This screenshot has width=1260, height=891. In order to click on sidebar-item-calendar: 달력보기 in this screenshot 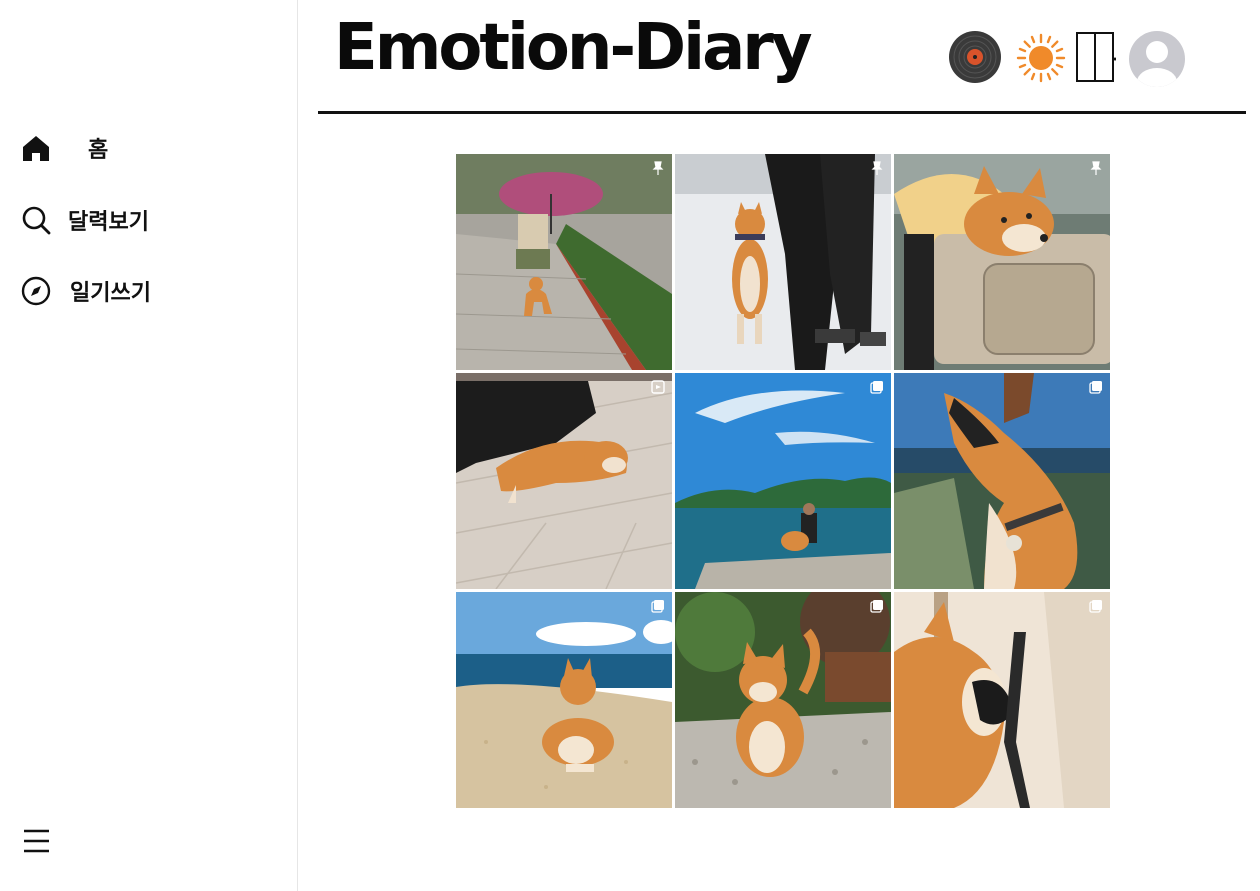, I will do `click(84, 220)`.